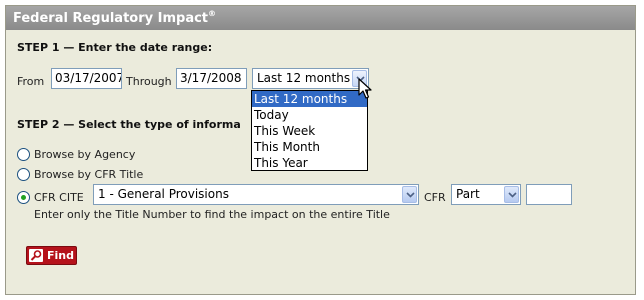 The height and width of the screenshot is (300, 644). Describe the element at coordinates (86, 78) in the screenshot. I see `from-date-input: 03/17/2007` at that location.